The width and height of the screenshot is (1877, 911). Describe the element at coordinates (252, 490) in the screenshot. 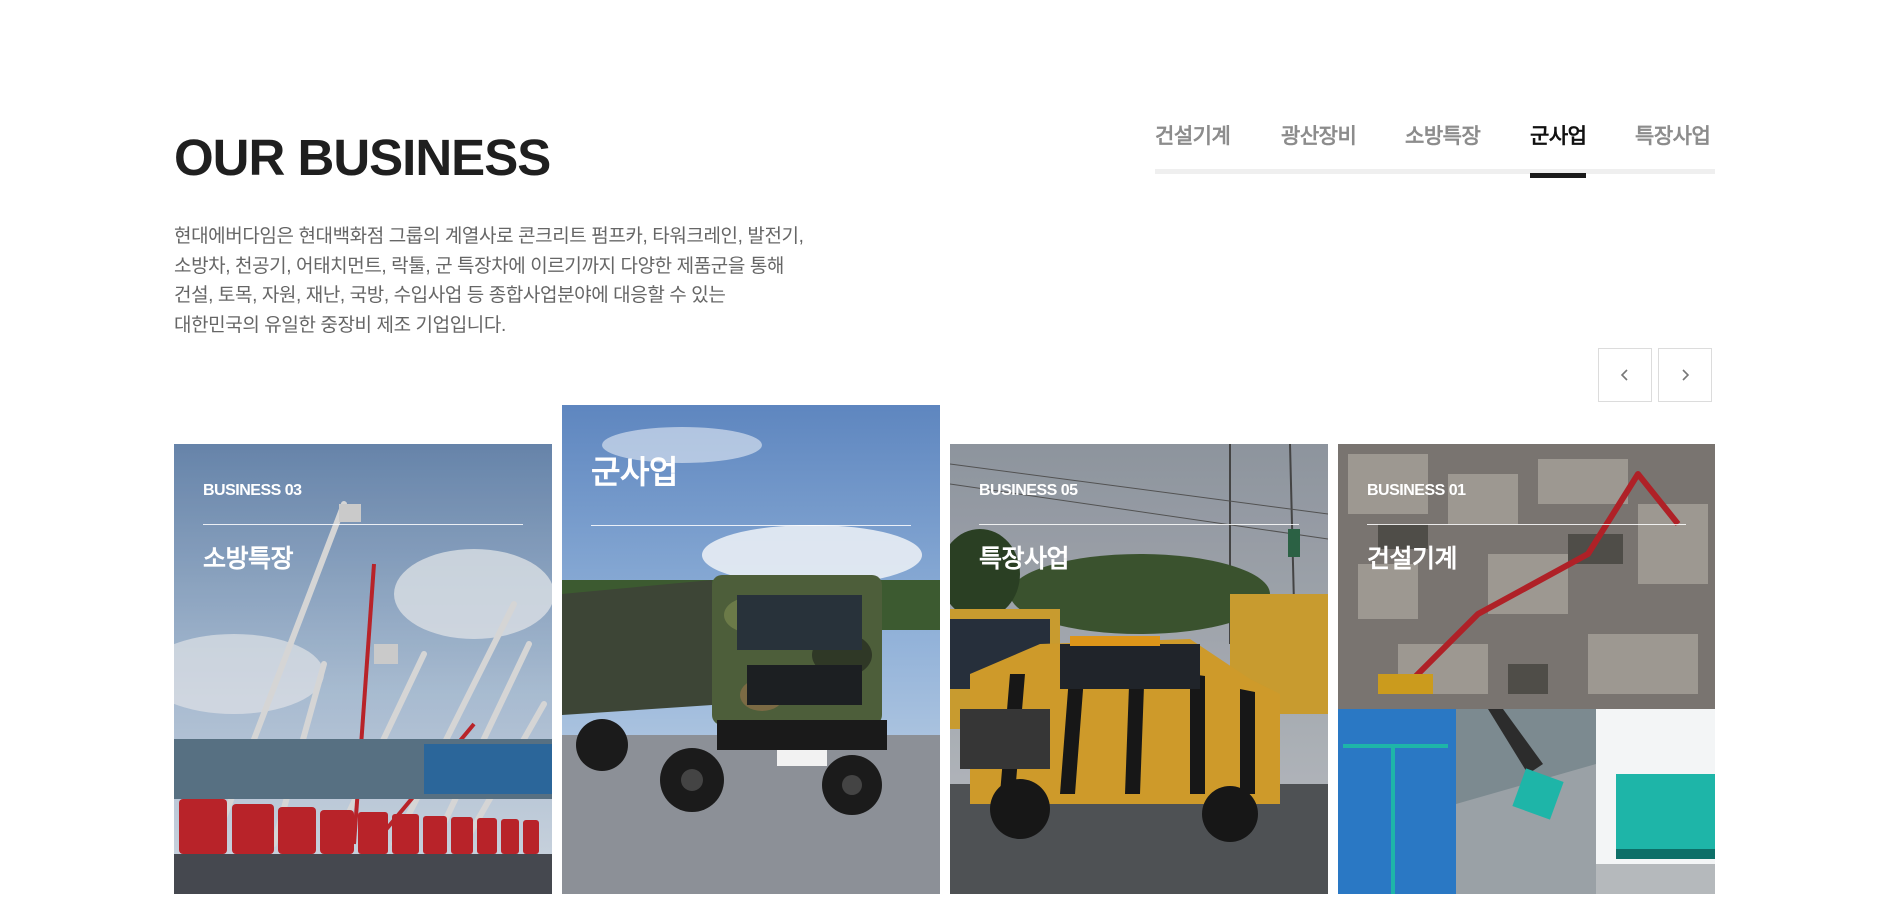

I see `card-number-label: BUSINESS 03` at that location.